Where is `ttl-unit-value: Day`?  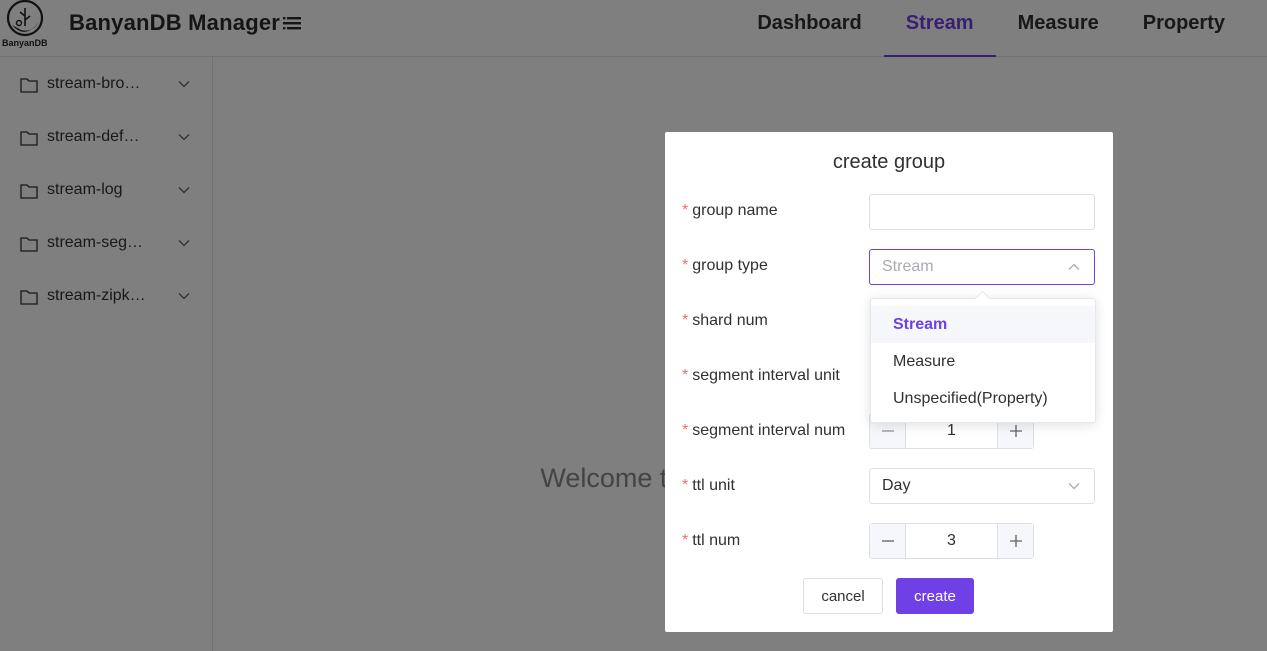 ttl-unit-value: Day is located at coordinates (896, 485).